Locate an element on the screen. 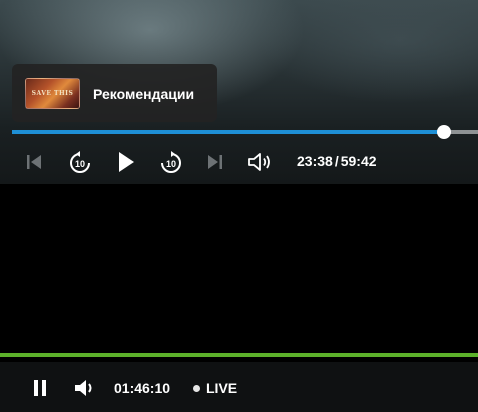 Image resolution: width=478 pixels, height=412 pixels. time-display: 23:38/59:42 is located at coordinates (337, 161).